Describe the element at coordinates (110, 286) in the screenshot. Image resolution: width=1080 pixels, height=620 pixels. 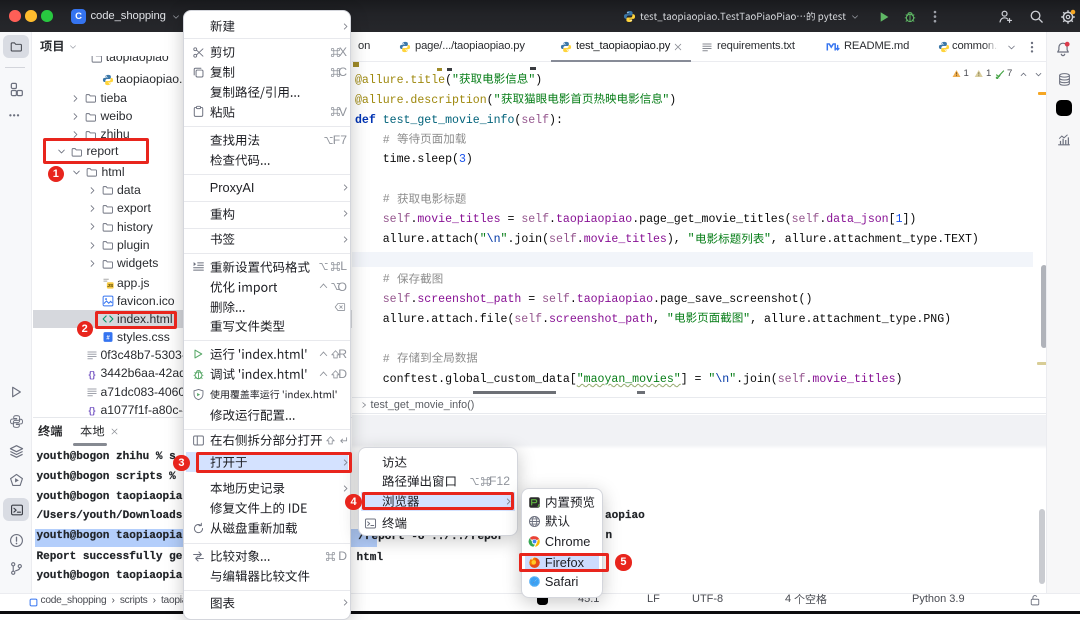
I see `svg-text: JS` at that location.